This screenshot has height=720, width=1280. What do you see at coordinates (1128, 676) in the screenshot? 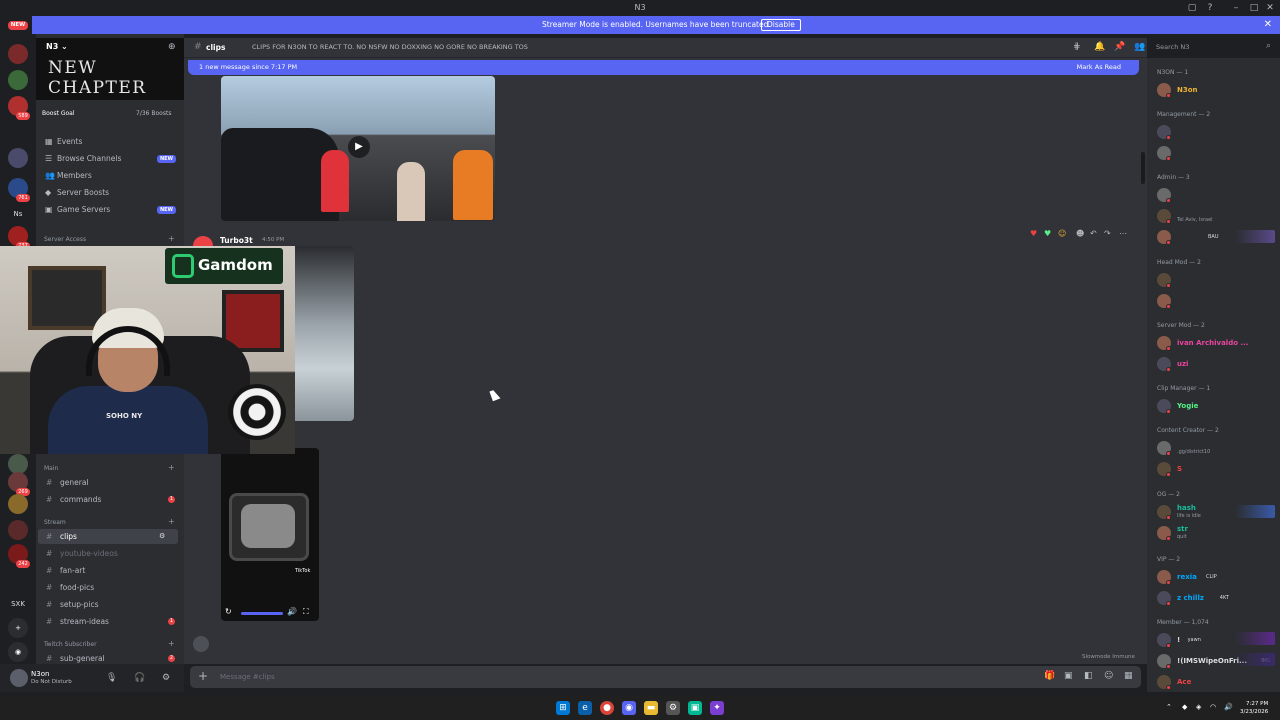
I see `apps-icon: ▦` at bounding box center [1128, 676].